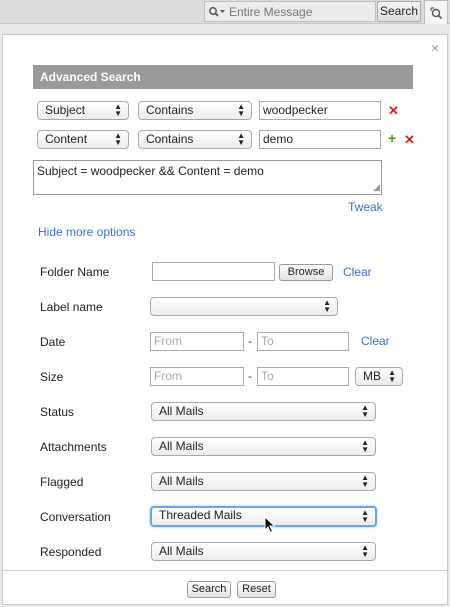 The image size is (450, 607). Describe the element at coordinates (225, 570) in the screenshot. I see `footer-divider` at that location.